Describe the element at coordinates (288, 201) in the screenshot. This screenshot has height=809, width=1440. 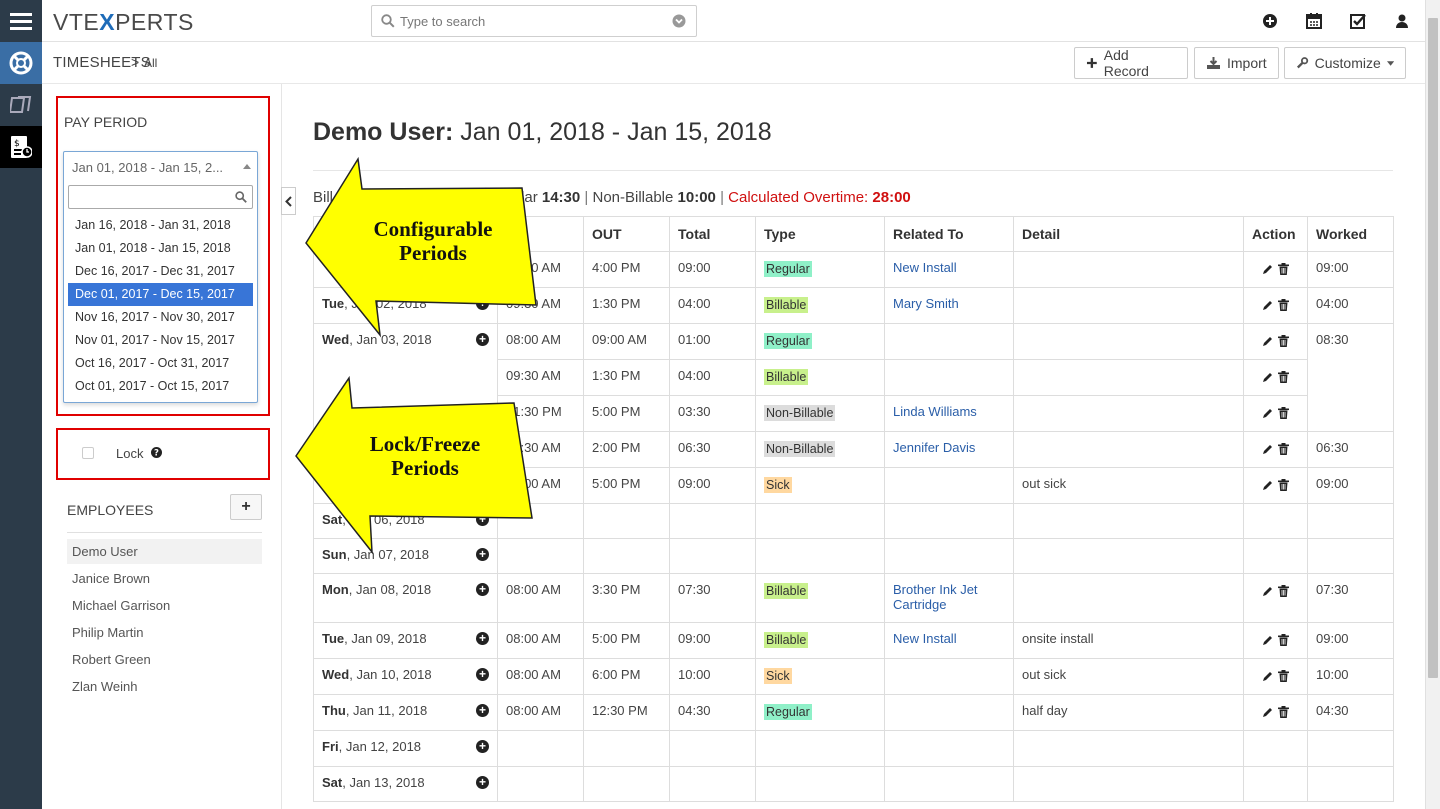
I see `collapse-sidebar-button` at that location.